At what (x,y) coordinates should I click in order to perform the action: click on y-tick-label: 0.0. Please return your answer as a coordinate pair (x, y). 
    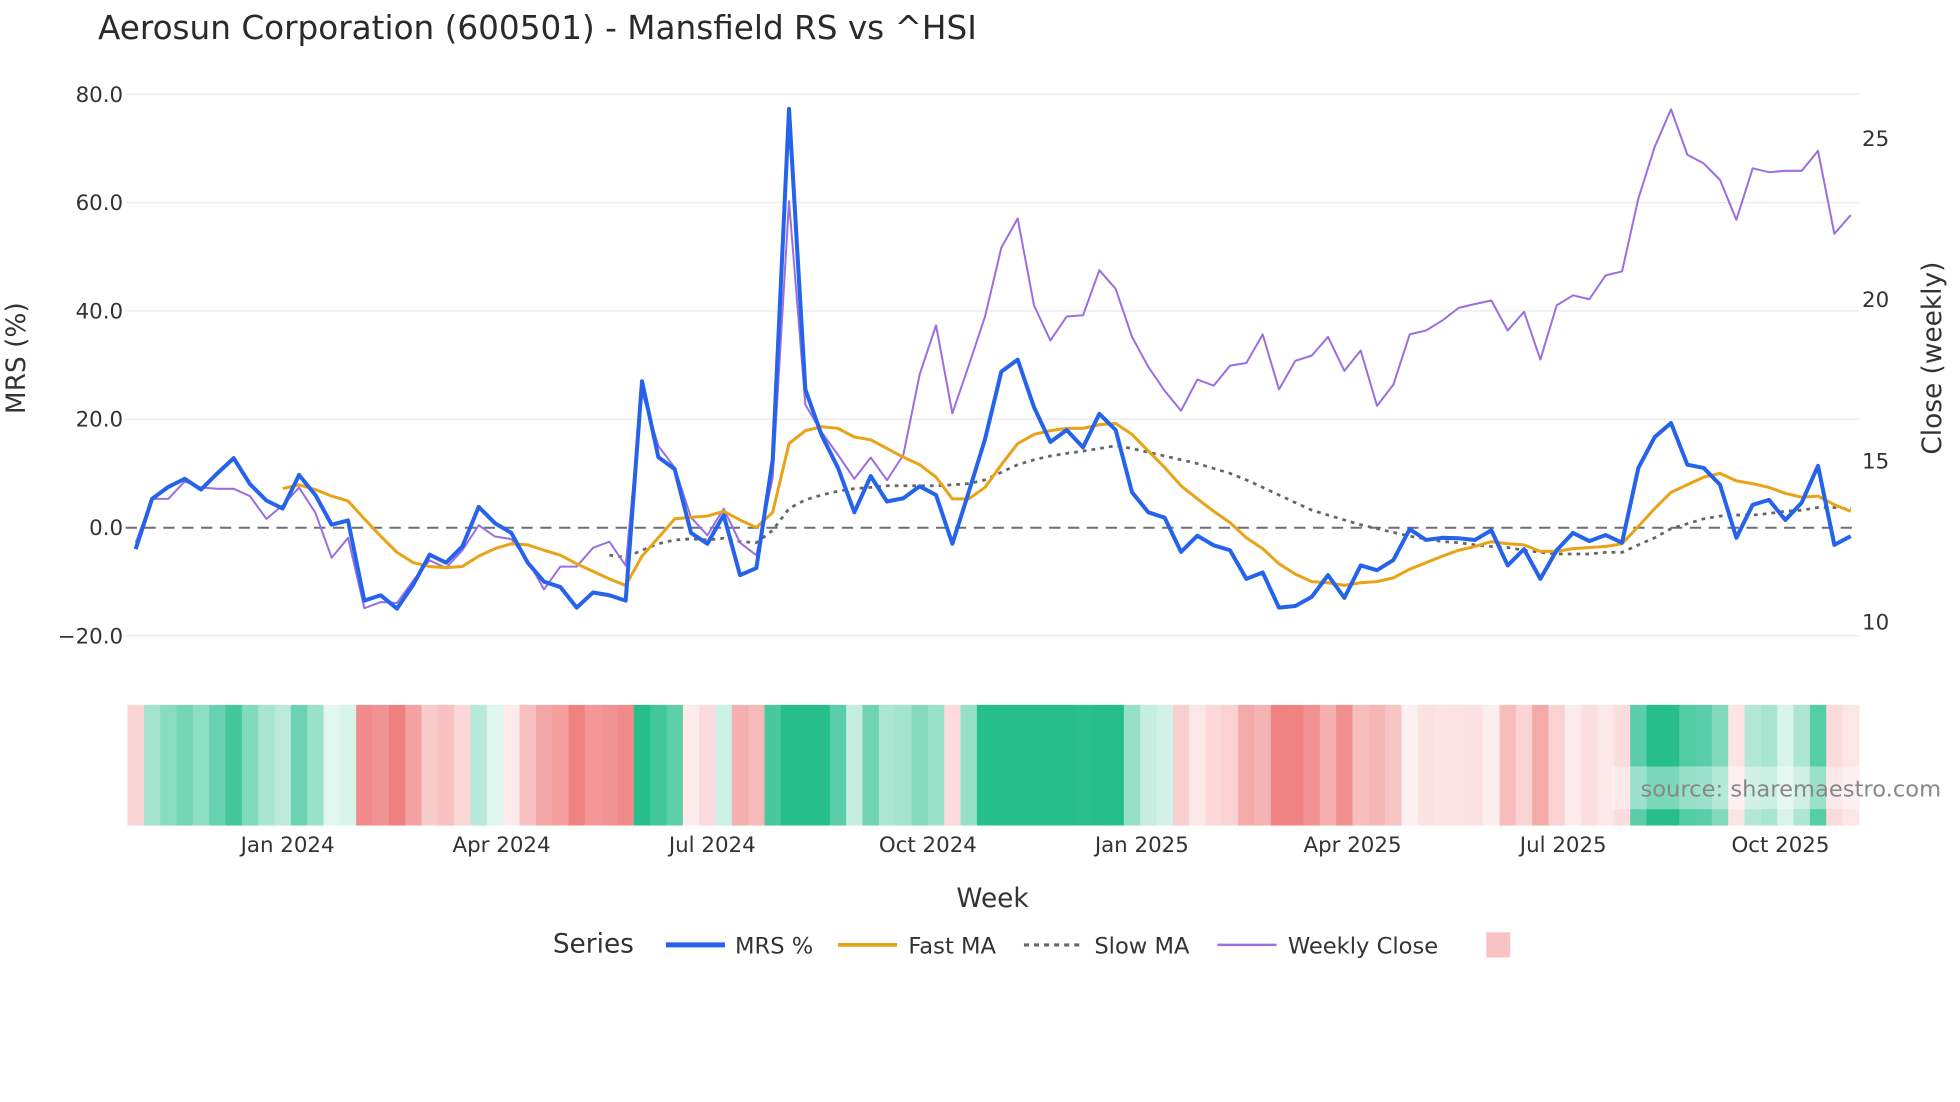
    Looking at the image, I should click on (106, 528).